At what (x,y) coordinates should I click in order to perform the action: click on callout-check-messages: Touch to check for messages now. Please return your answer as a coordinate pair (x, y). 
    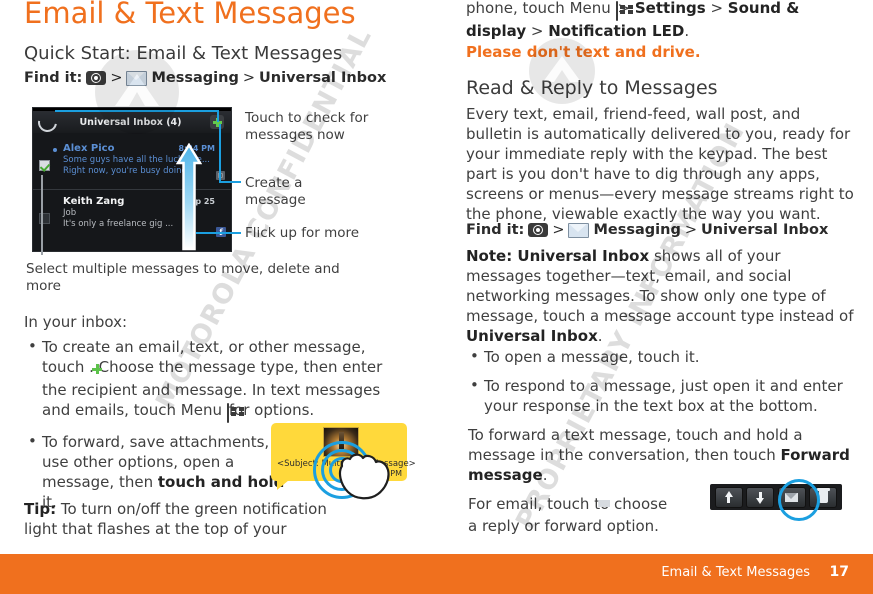
    Looking at the image, I should click on (307, 126).